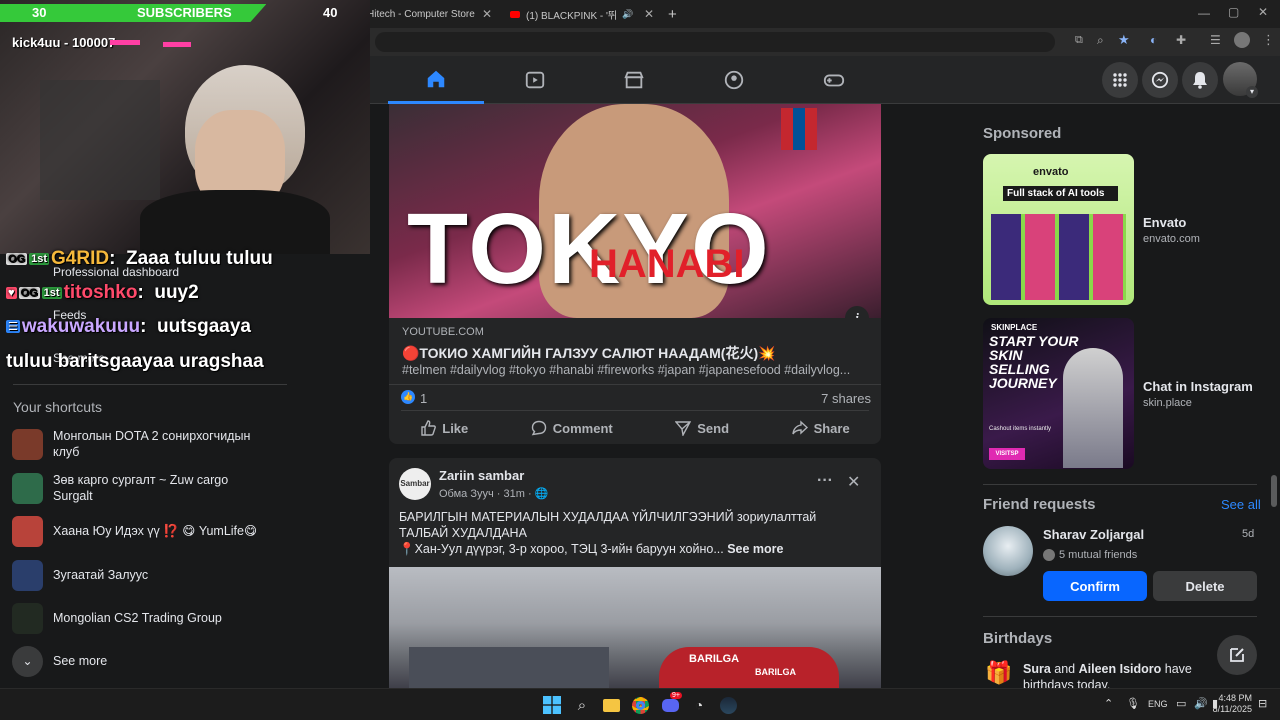 The image size is (1280, 720). Describe the element at coordinates (1022, 133) in the screenshot. I see `sponsored-heading: Sponsored` at that location.